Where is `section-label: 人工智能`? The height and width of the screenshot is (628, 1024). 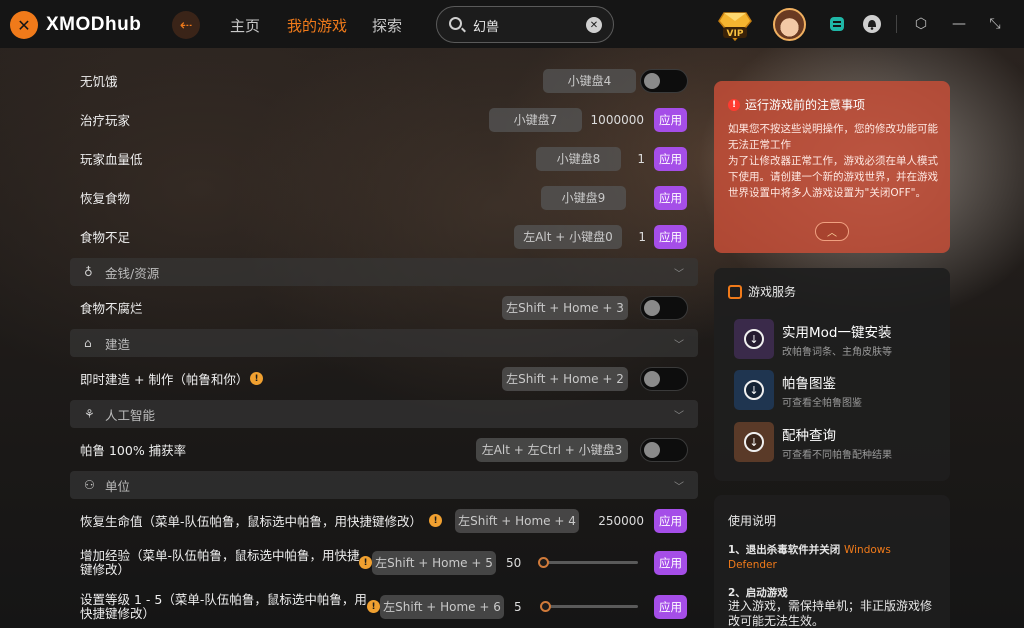
section-label: 人工智能 is located at coordinates (130, 415).